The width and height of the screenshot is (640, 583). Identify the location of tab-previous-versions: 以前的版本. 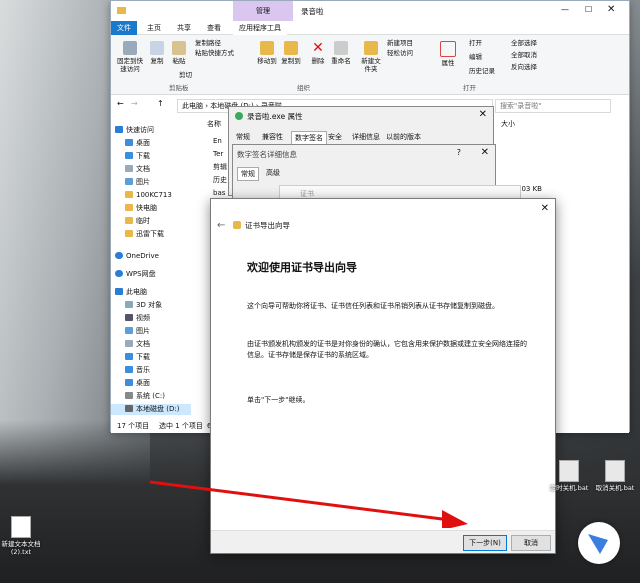
(403, 137).